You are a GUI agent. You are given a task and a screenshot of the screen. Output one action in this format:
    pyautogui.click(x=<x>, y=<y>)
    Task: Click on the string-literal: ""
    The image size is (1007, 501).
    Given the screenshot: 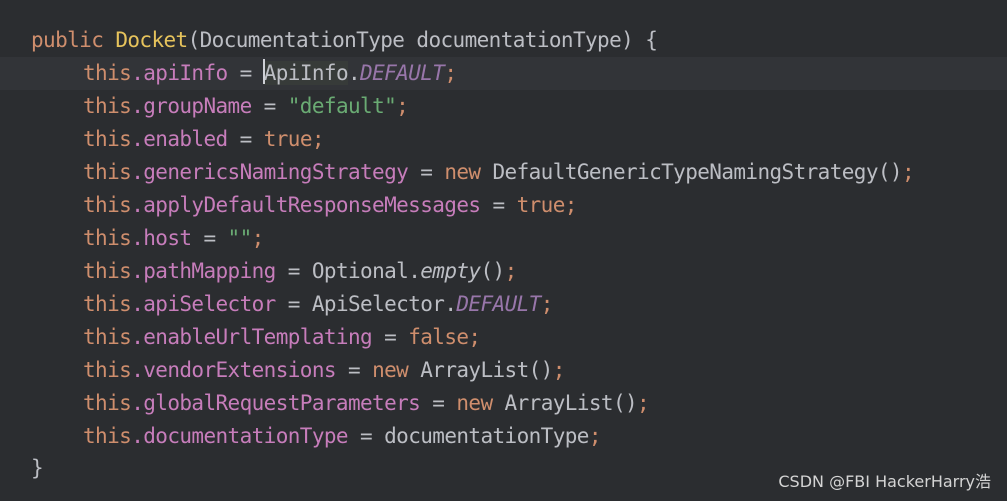 What is the action you would take?
    pyautogui.click(x=240, y=238)
    